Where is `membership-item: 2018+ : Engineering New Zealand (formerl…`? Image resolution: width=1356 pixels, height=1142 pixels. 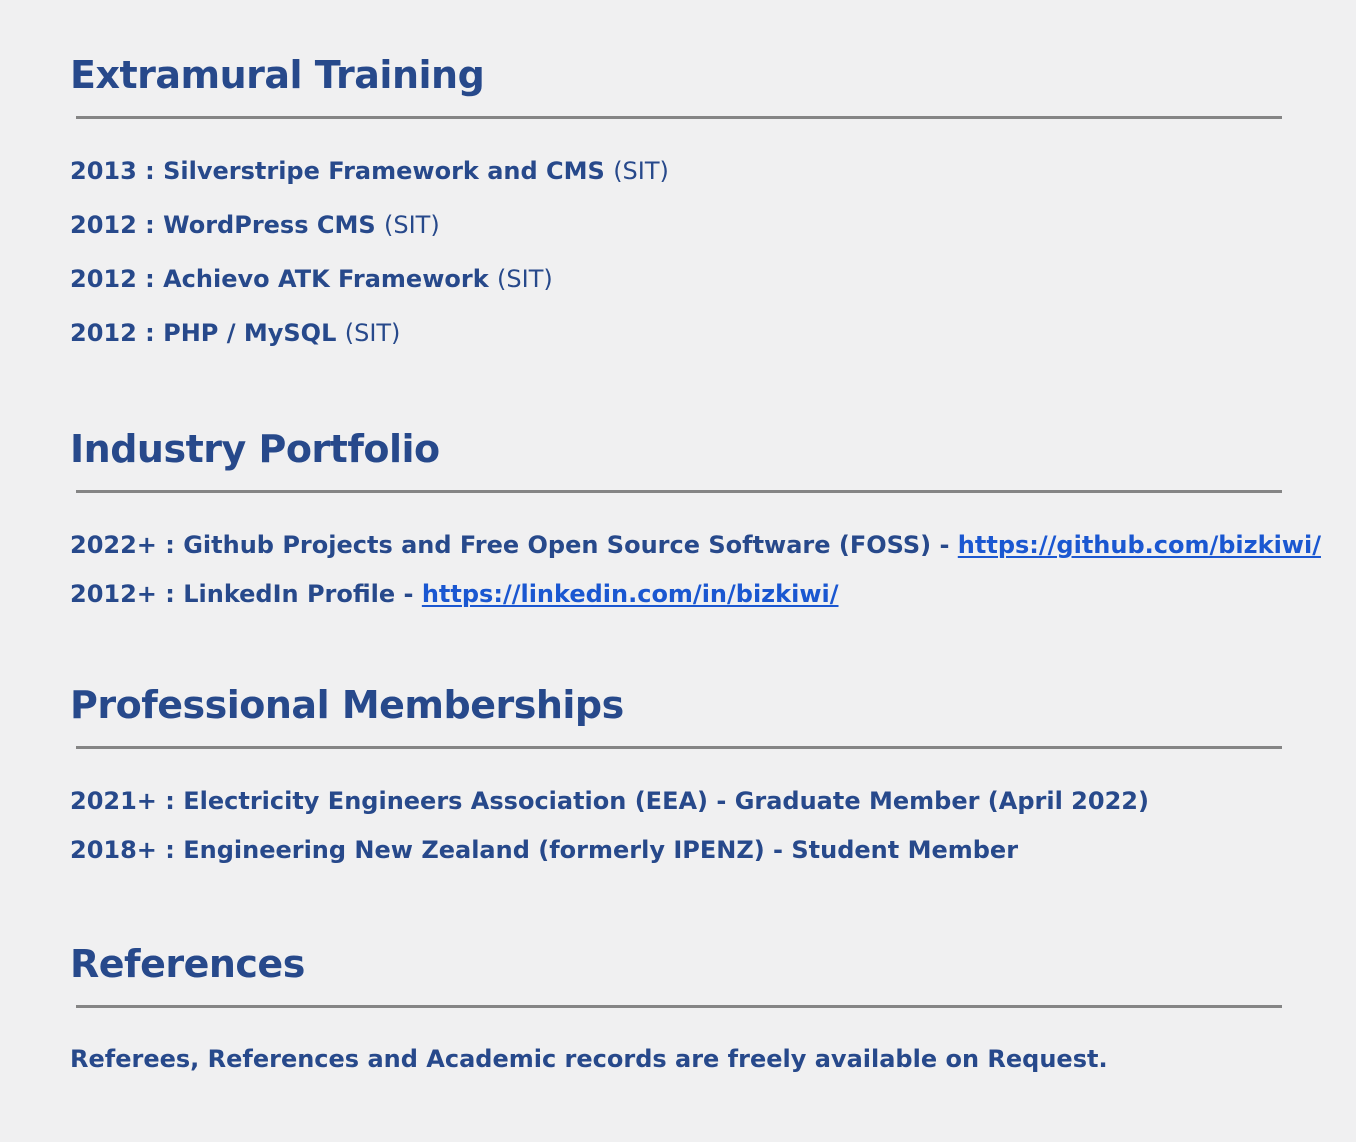
membership-item: 2018+ : Engineering New Zealand (formerl… is located at coordinates (544, 850).